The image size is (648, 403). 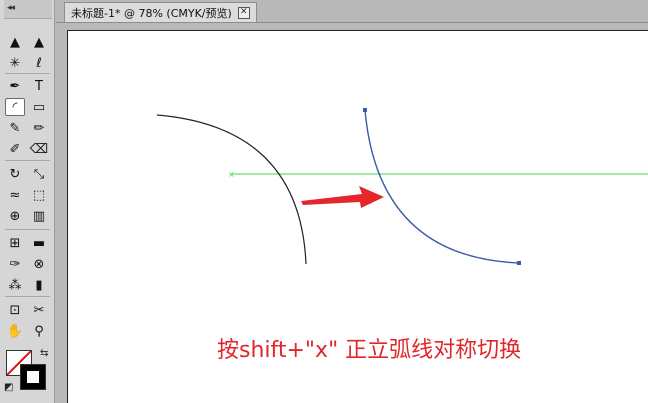 I want to click on eyedropper-tool-icon: ✑, so click(x=15, y=264).